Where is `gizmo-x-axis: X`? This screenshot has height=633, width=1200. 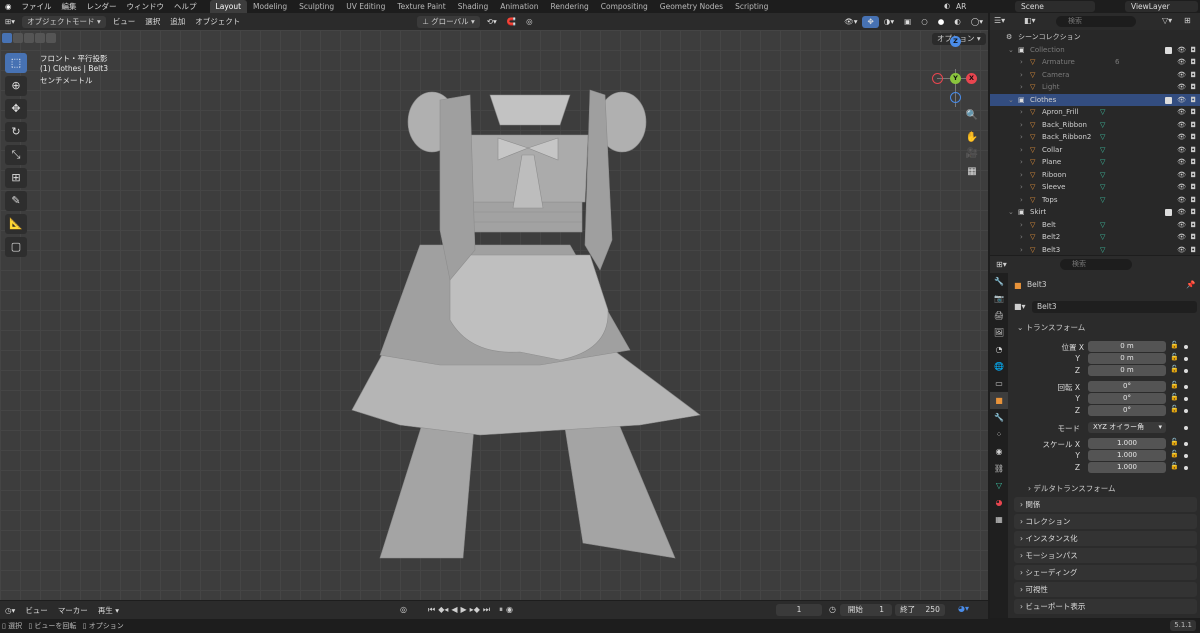 gizmo-x-axis: X is located at coordinates (971, 78).